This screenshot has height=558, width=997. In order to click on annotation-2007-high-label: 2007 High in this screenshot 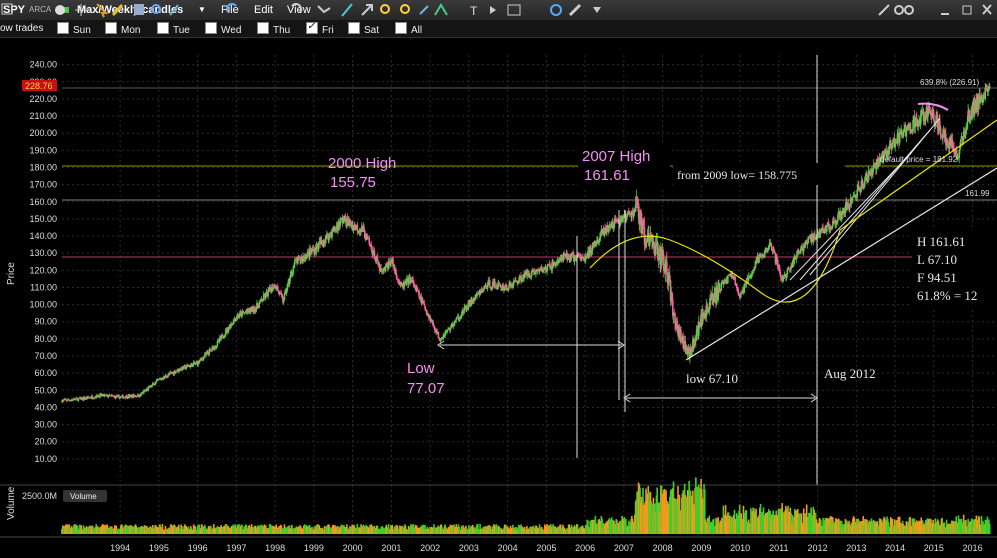, I will do `click(616, 156)`.